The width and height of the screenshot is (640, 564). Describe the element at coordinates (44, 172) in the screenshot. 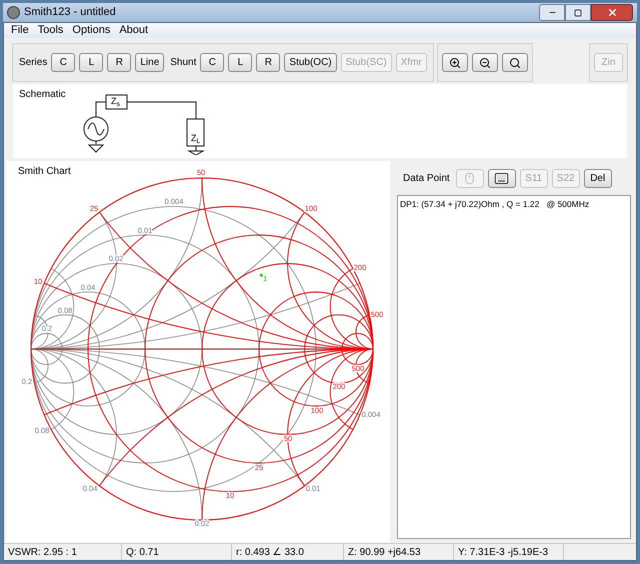

I see `panel-title: Smith Chart` at that location.